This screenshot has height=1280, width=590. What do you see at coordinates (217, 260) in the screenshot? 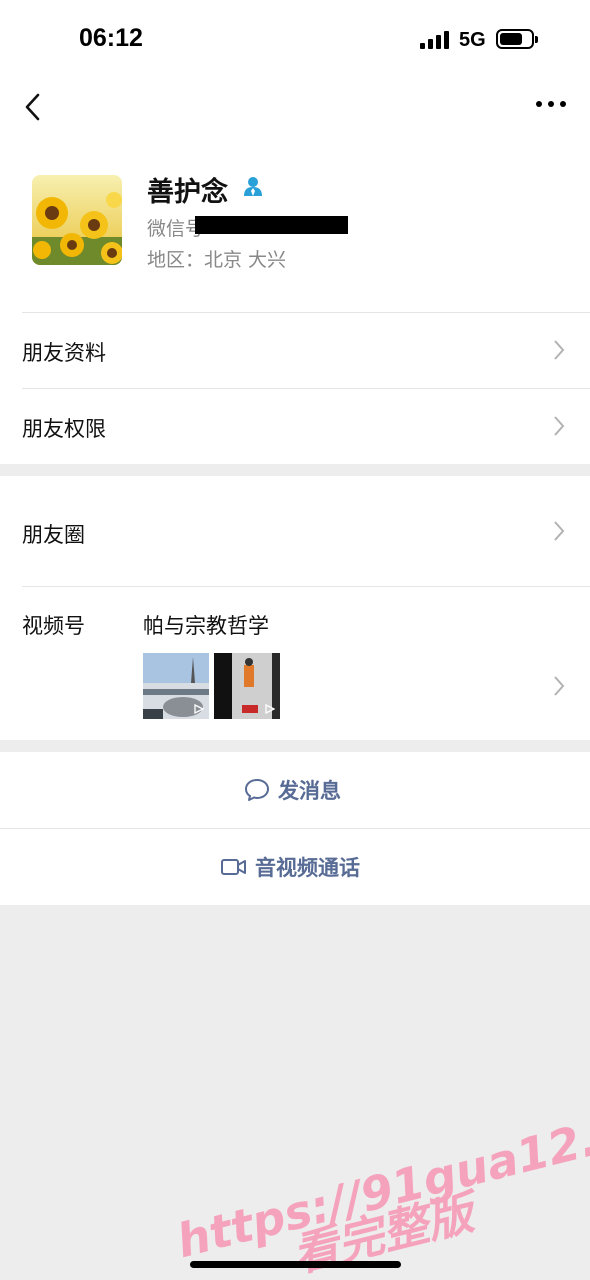
I see `region: 地区：北京 大兴` at bounding box center [217, 260].